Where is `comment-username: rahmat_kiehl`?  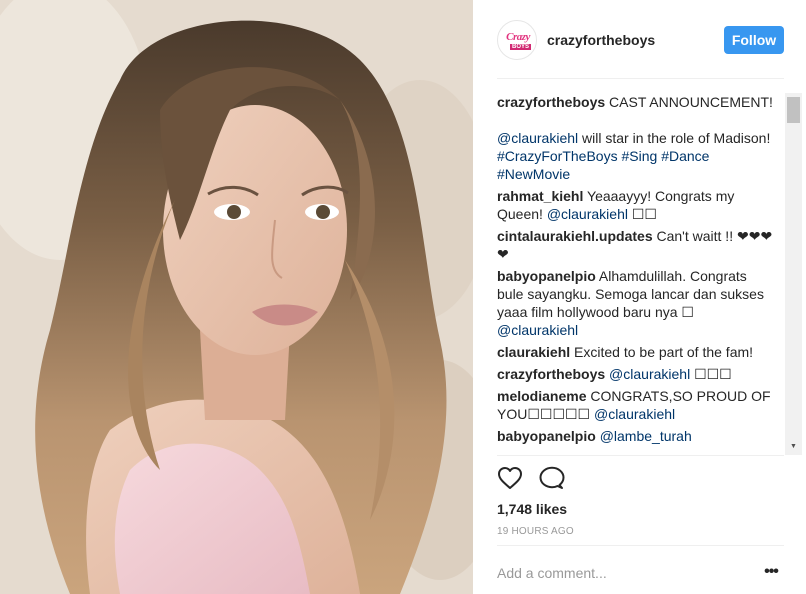 comment-username: rahmat_kiehl is located at coordinates (540, 196).